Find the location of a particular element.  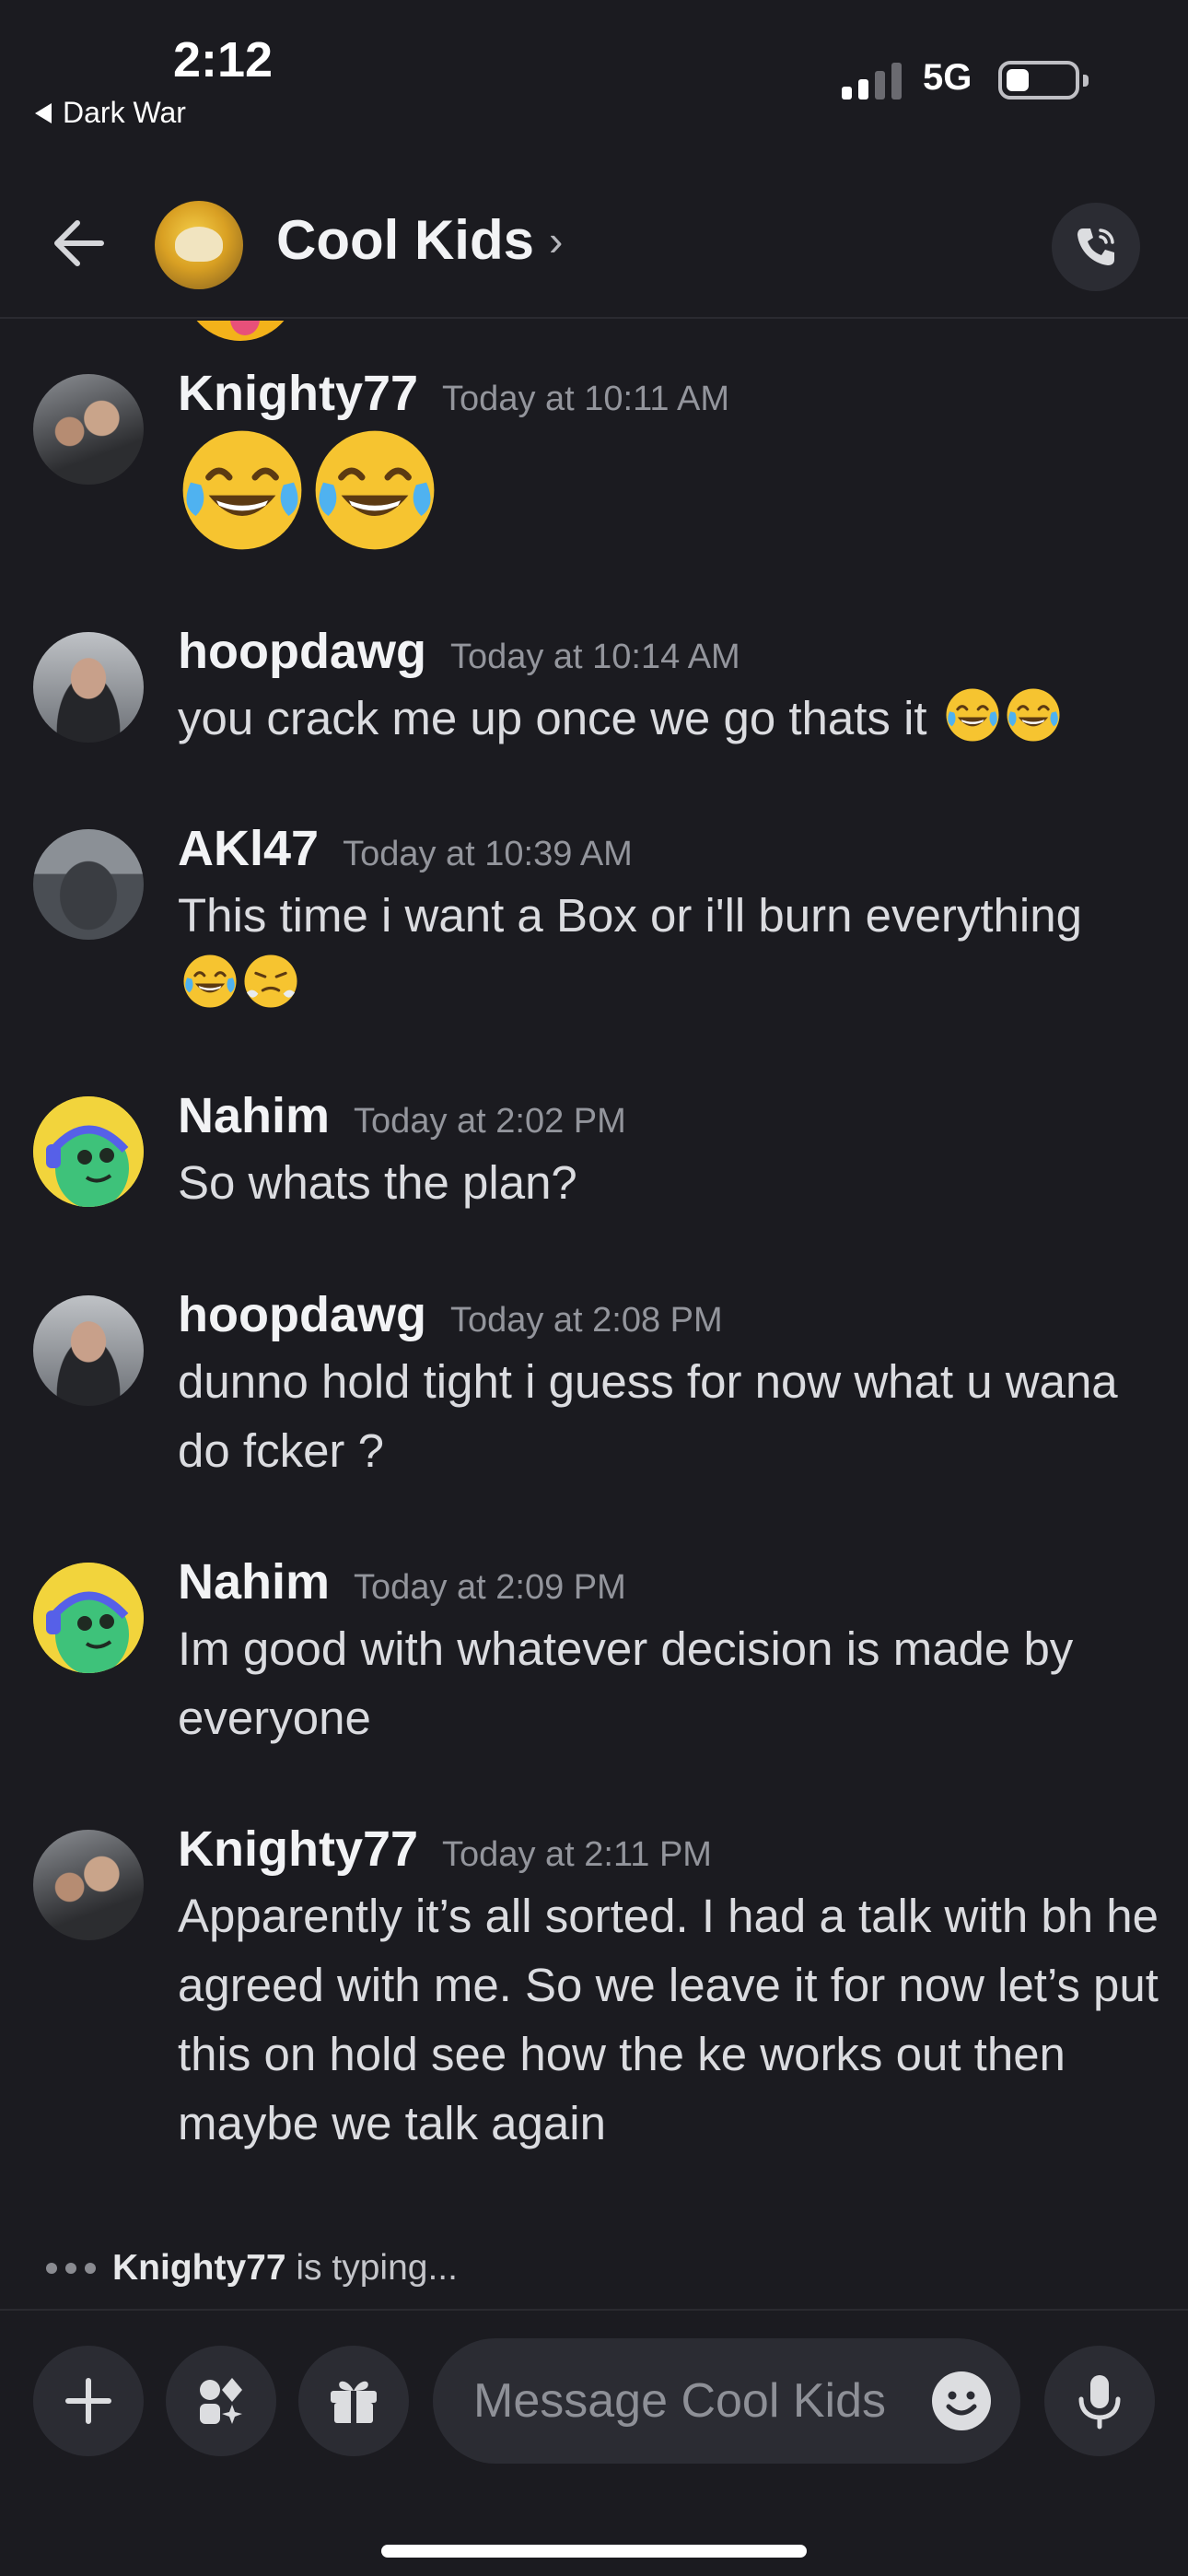

microphone-icon is located at coordinates (1099, 2402).